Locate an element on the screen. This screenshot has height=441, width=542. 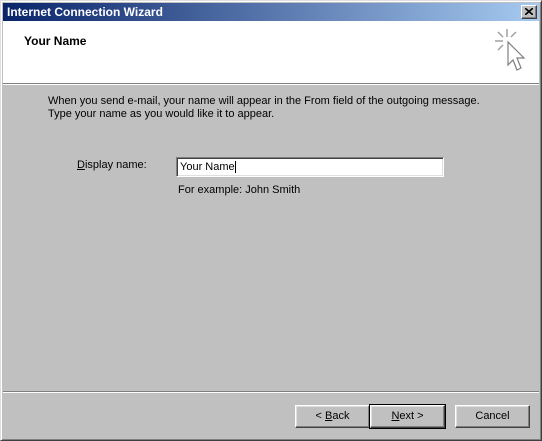
next-button: Next > is located at coordinates (407, 416).